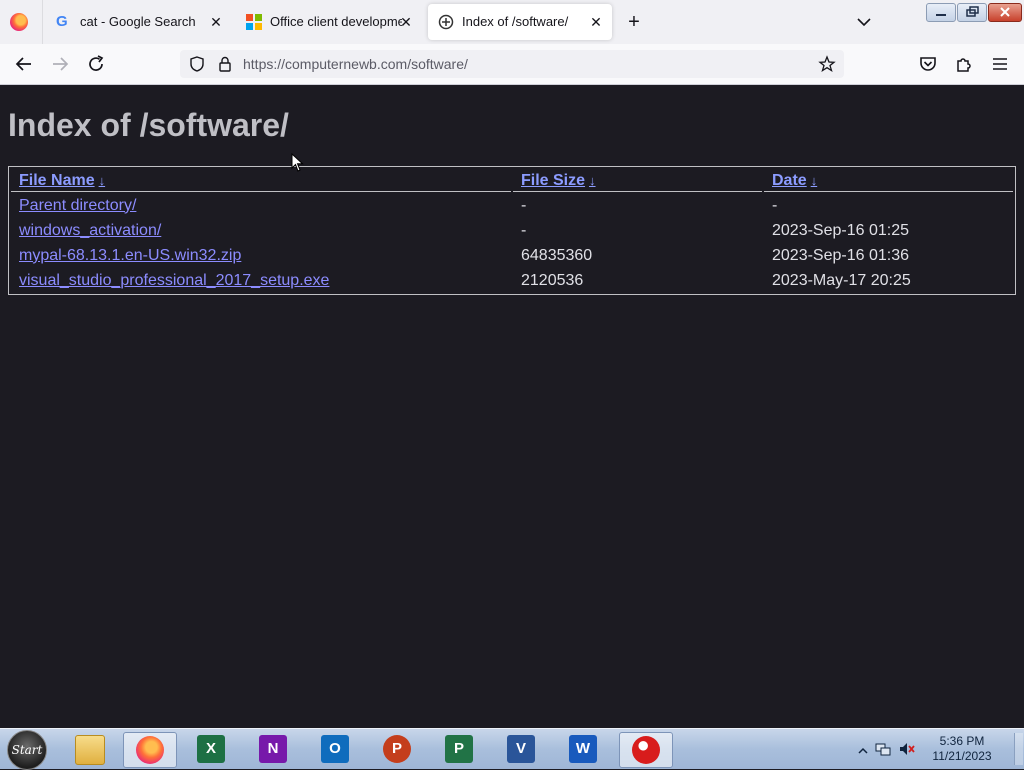 Image resolution: width=1024 pixels, height=770 pixels. I want to click on pocket-icon, so click(928, 64).